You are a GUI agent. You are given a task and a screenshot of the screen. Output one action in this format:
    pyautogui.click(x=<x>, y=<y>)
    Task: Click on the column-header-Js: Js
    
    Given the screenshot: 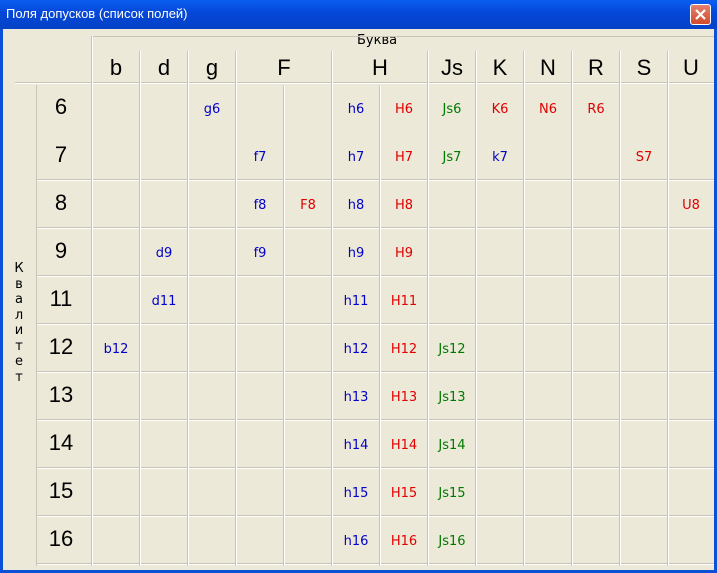 What is the action you would take?
    pyautogui.click(x=452, y=67)
    